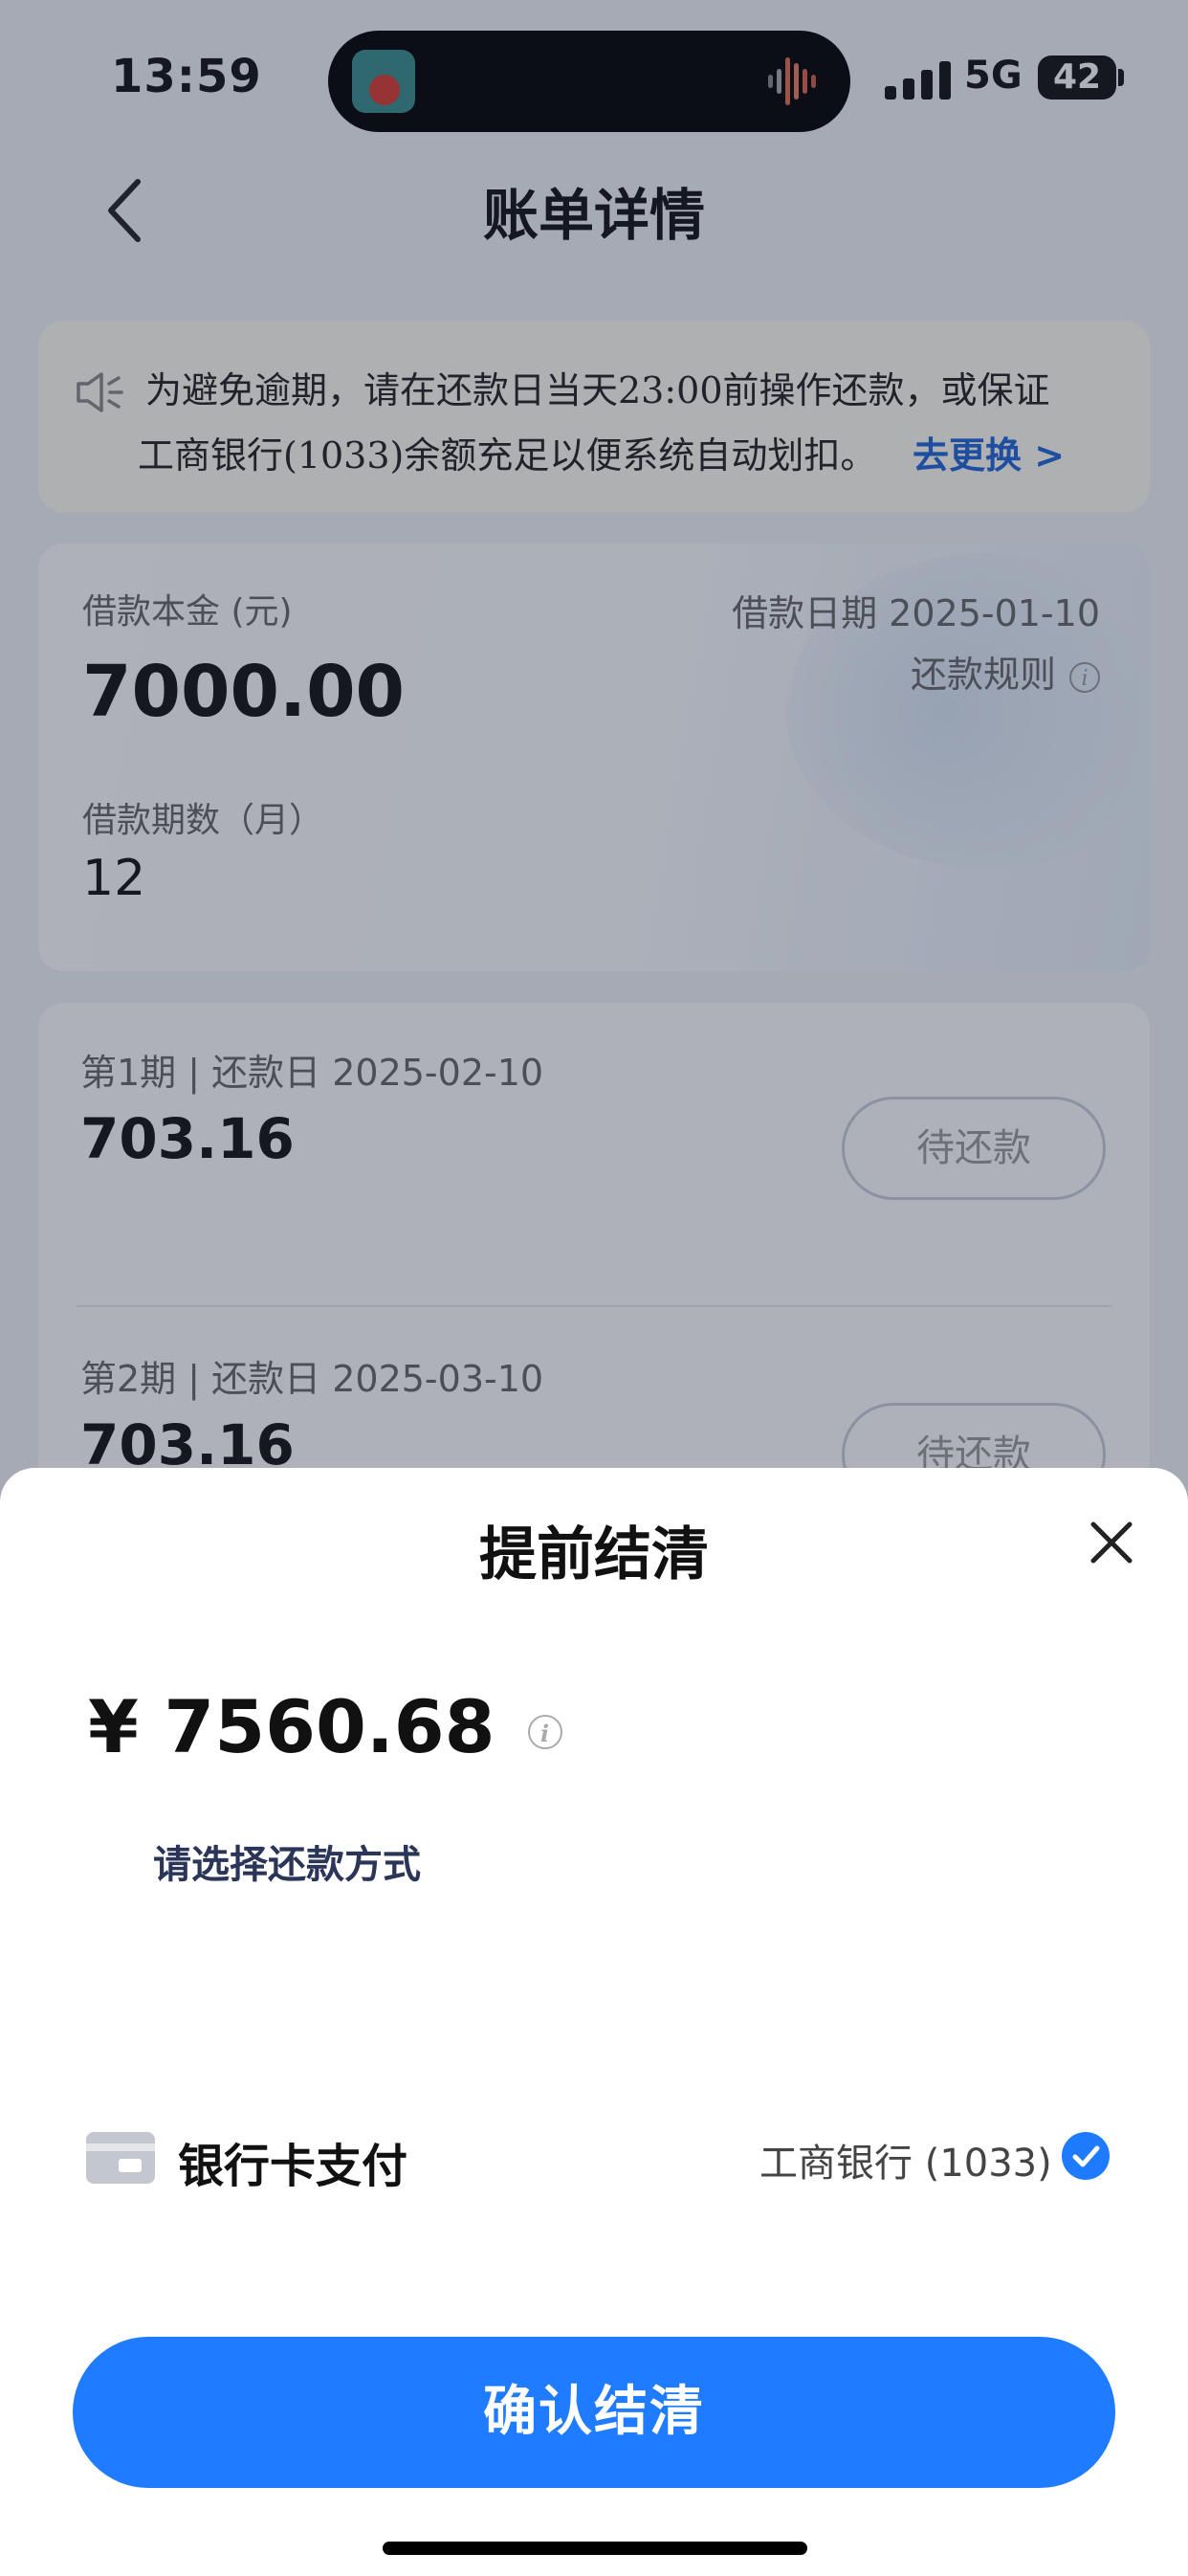  What do you see at coordinates (120, 2158) in the screenshot?
I see `bank-card-icon` at bounding box center [120, 2158].